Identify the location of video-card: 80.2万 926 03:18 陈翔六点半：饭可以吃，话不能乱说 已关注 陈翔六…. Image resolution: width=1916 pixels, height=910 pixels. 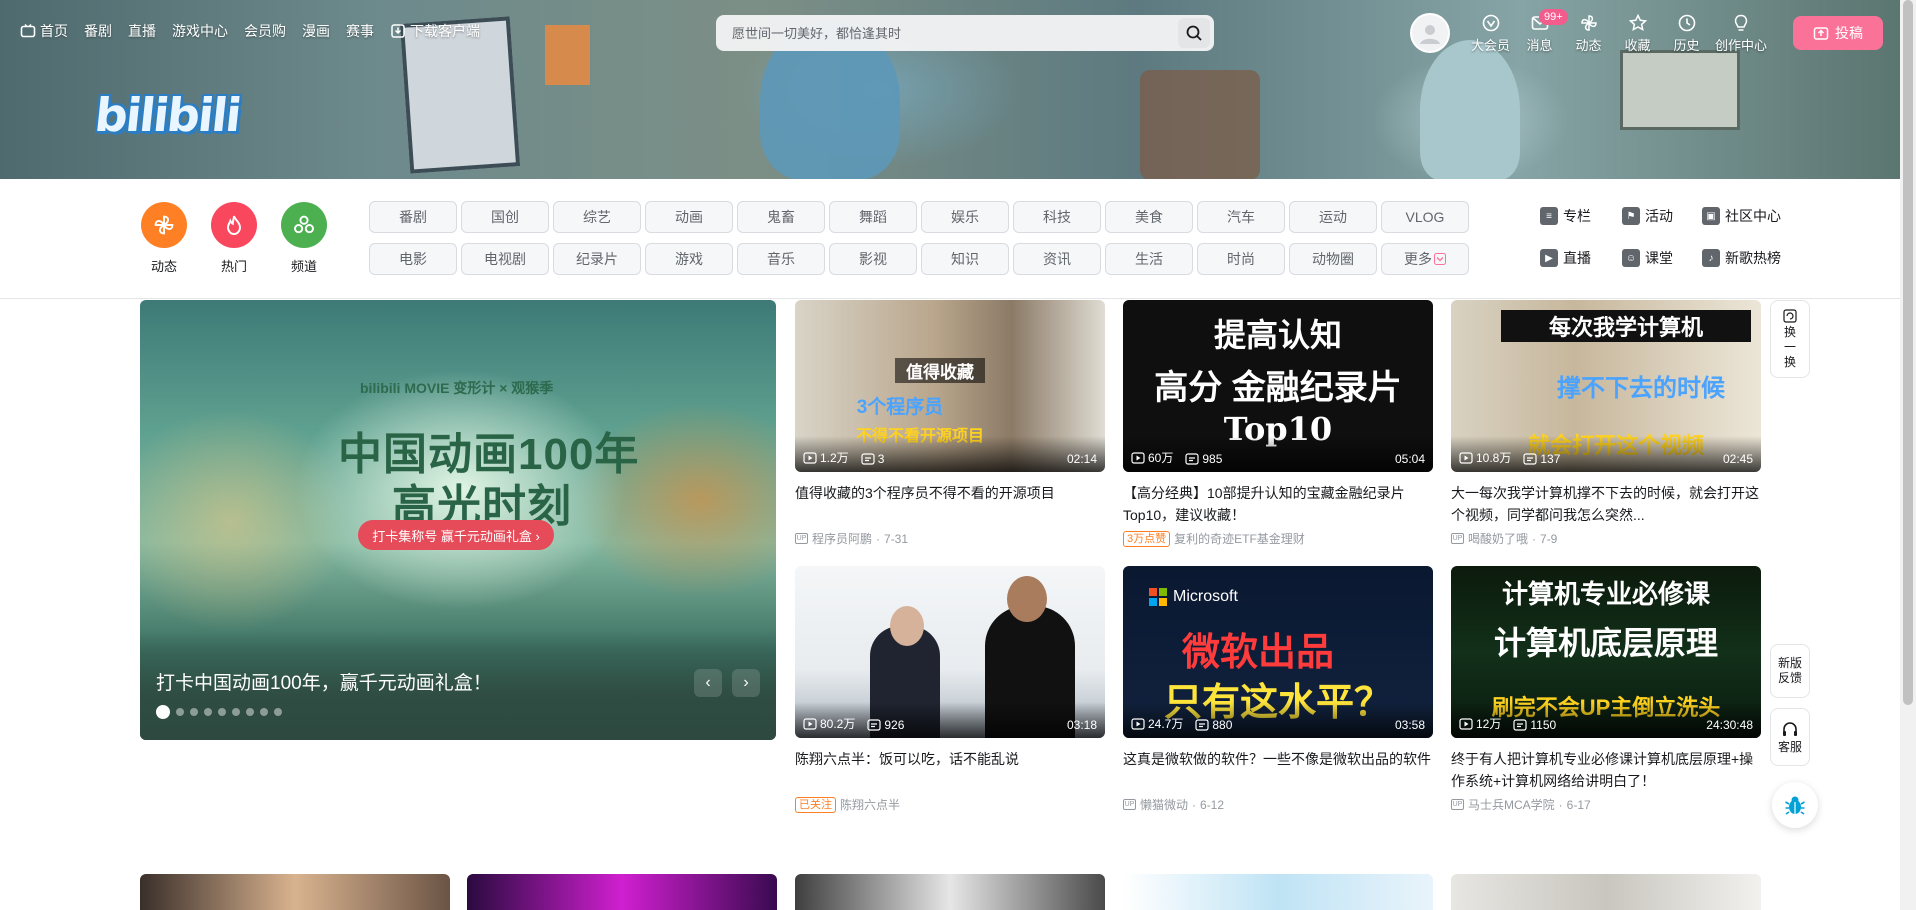
(950, 689).